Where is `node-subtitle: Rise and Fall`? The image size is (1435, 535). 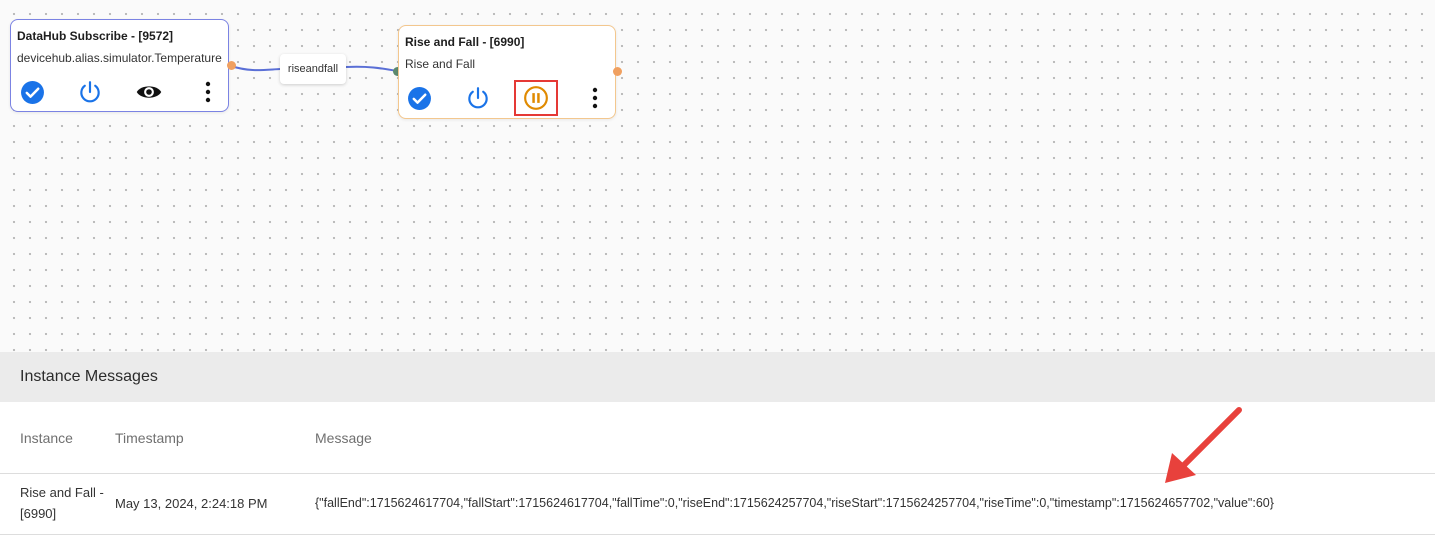
node-subtitle: Rise and Fall is located at coordinates (440, 64).